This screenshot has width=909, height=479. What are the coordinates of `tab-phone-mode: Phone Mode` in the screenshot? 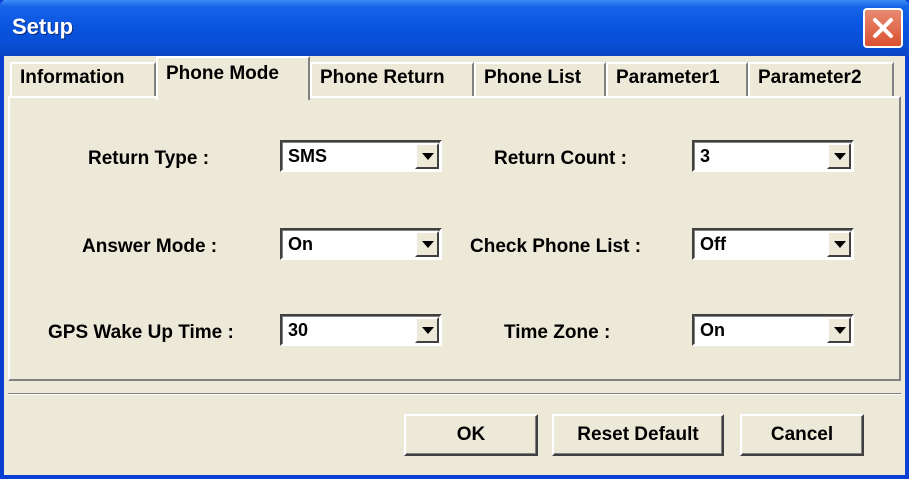 It's located at (233, 78).